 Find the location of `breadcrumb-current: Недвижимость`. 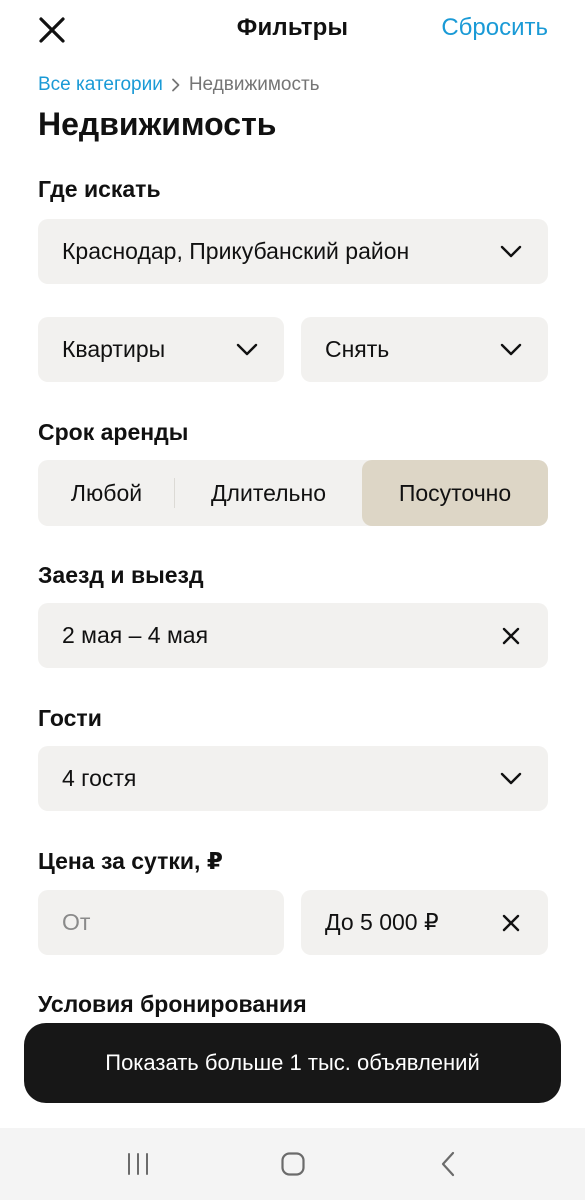

breadcrumb-current: Недвижимость is located at coordinates (254, 84).